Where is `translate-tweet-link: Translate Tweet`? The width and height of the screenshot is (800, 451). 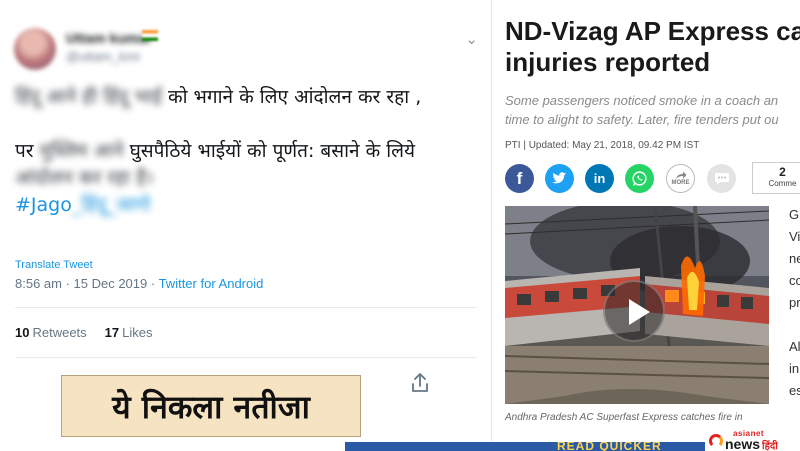 translate-tweet-link: Translate Tweet is located at coordinates (54, 265).